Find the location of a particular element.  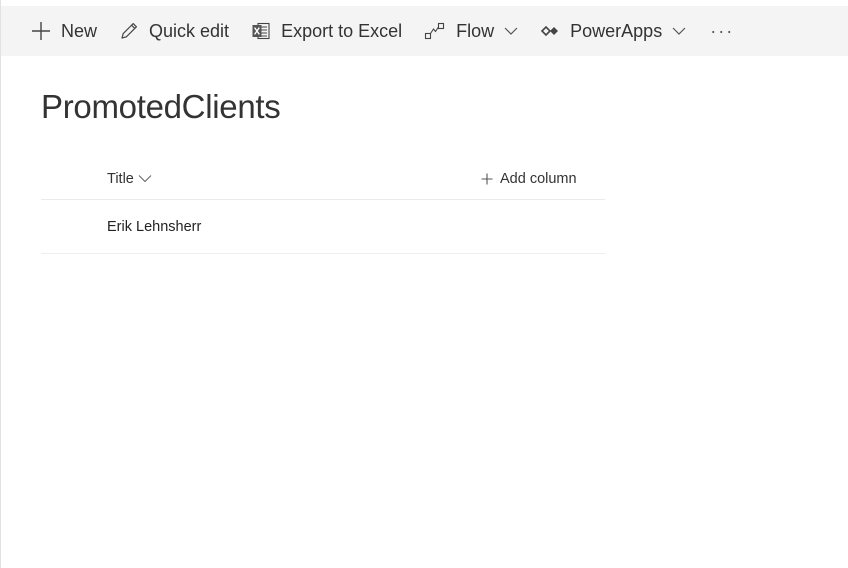

flow-label: Flow is located at coordinates (475, 30).